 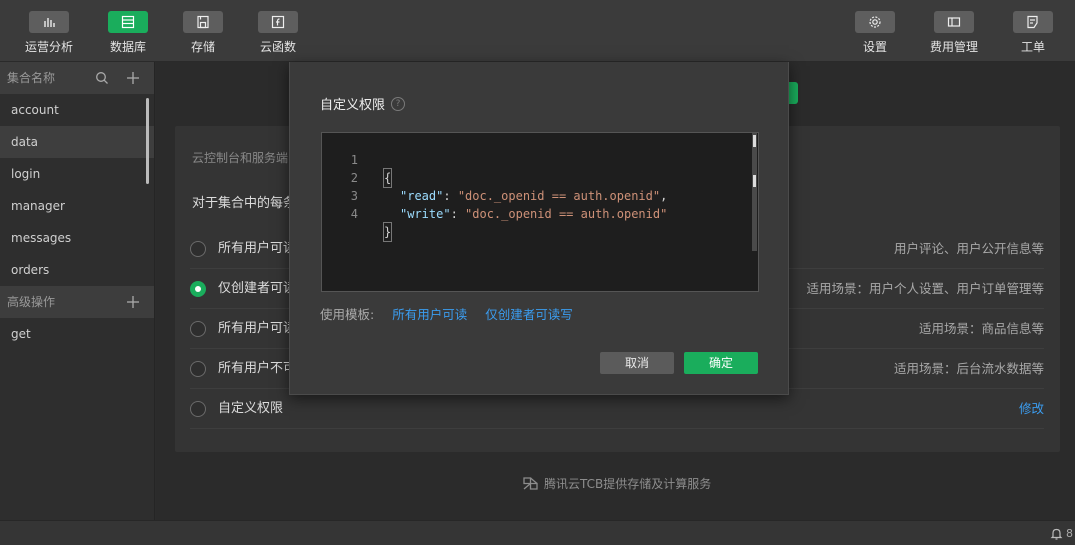 What do you see at coordinates (628, 484) in the screenshot?
I see `footer-text: 腾讯云TCB提供存储及计算服务` at bounding box center [628, 484].